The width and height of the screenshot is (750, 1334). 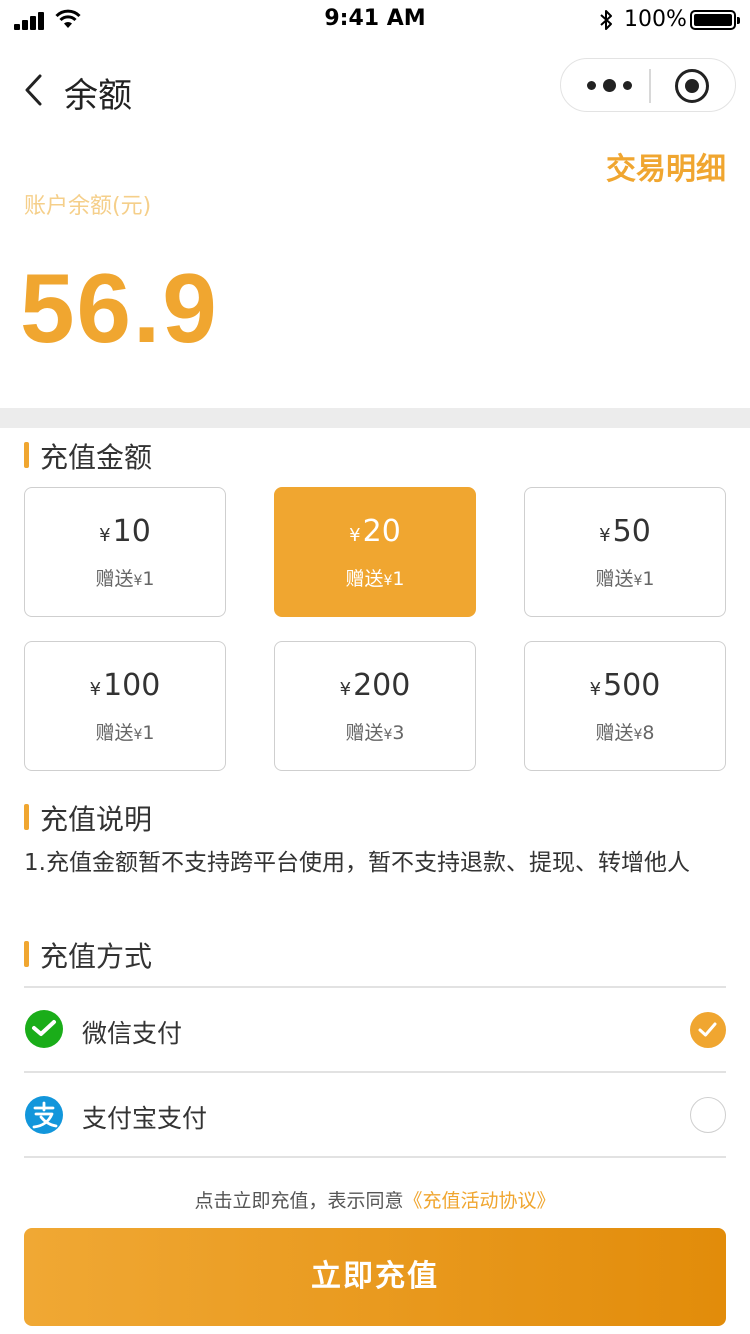 What do you see at coordinates (375, 706) in the screenshot?
I see `amount-option-200: ¥200 赠送¥3` at bounding box center [375, 706].